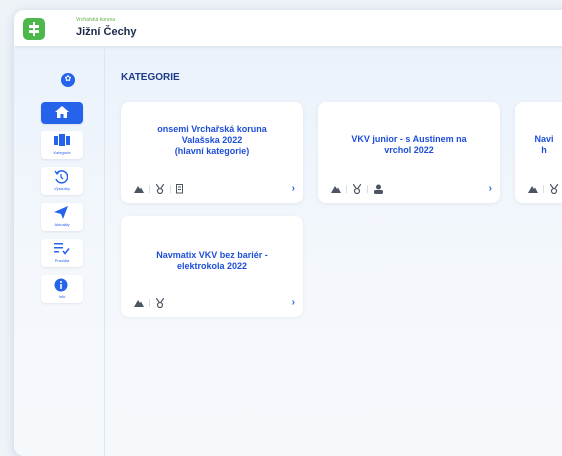 This screenshot has width=562, height=456. I want to click on sidebar-item-label: Info, so click(62, 296).